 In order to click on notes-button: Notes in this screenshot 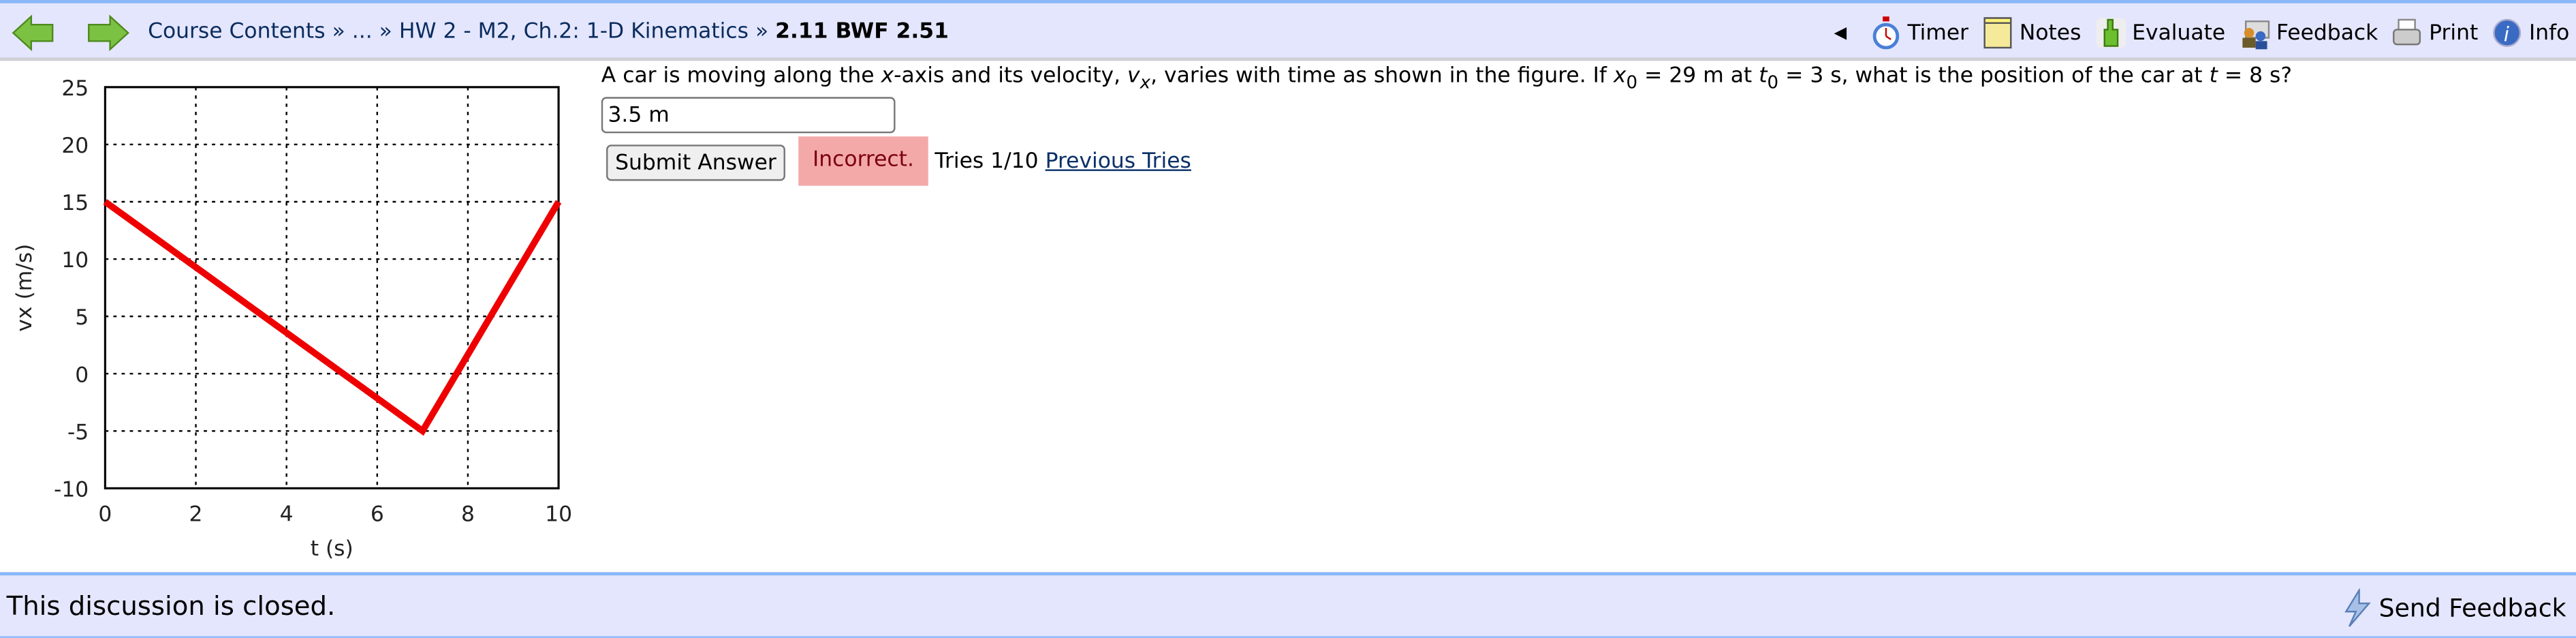, I will do `click(2031, 33)`.